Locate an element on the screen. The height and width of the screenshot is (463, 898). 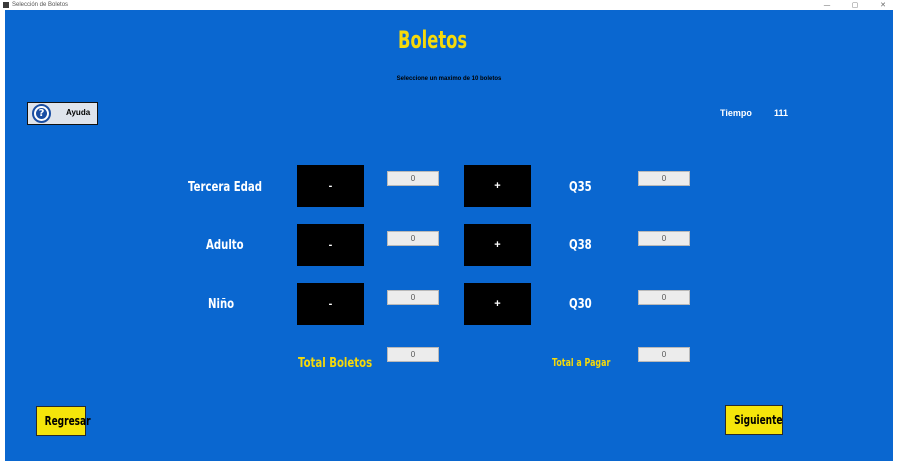
maximize-button: ▢ is located at coordinates (855, 5).